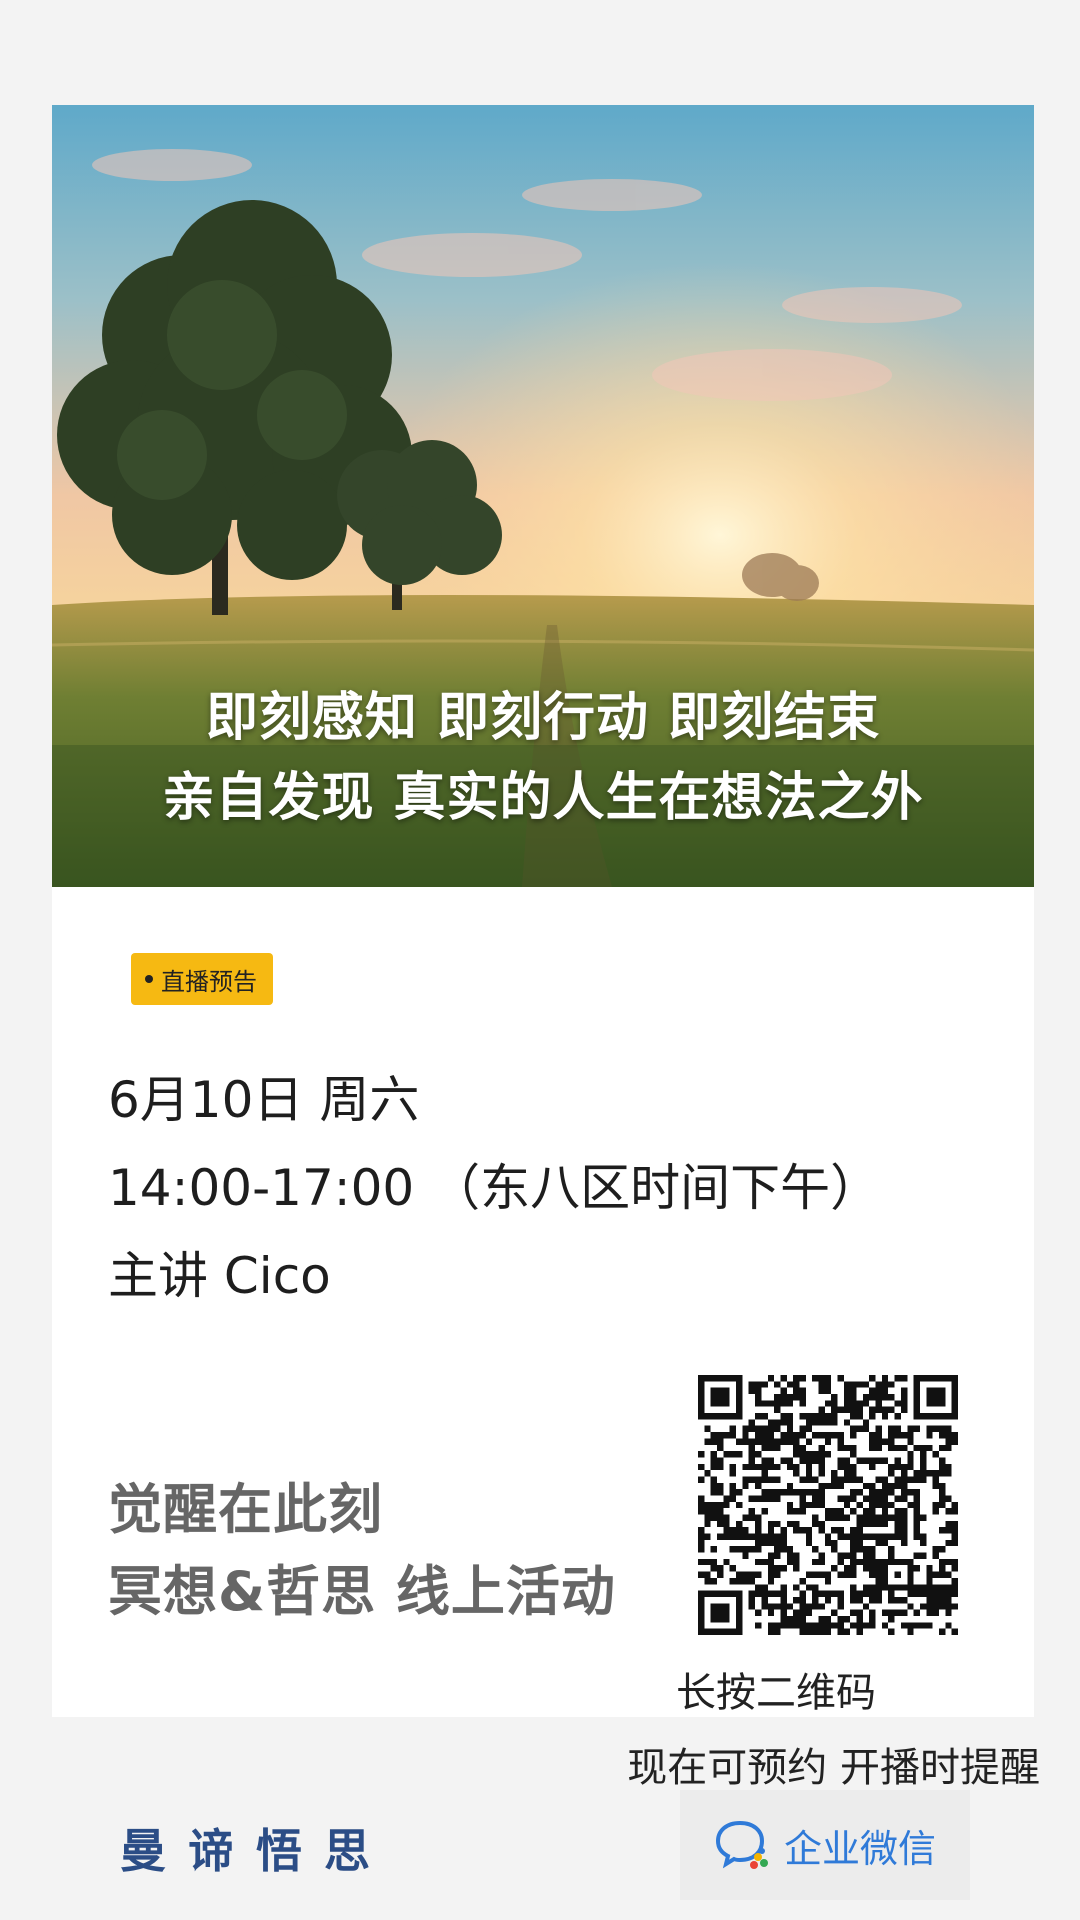  I want to click on wecom-icon, so click(741, 1844).